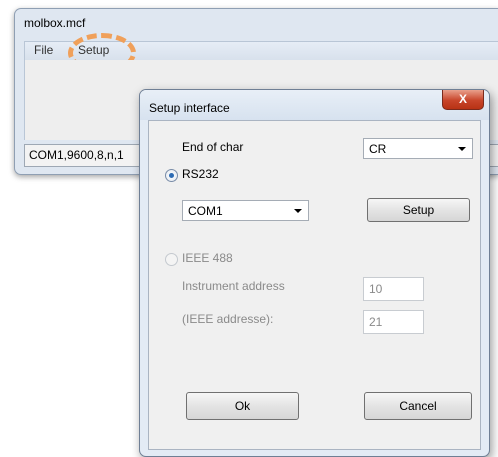  What do you see at coordinates (171, 175) in the screenshot?
I see `rs232-radio` at bounding box center [171, 175].